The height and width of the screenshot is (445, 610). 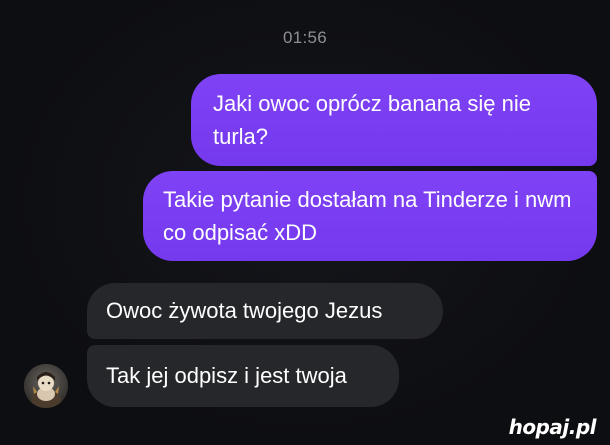 What do you see at coordinates (243, 376) in the screenshot?
I see `received-message-bubble: Tak jej odpisz i jest twoja` at bounding box center [243, 376].